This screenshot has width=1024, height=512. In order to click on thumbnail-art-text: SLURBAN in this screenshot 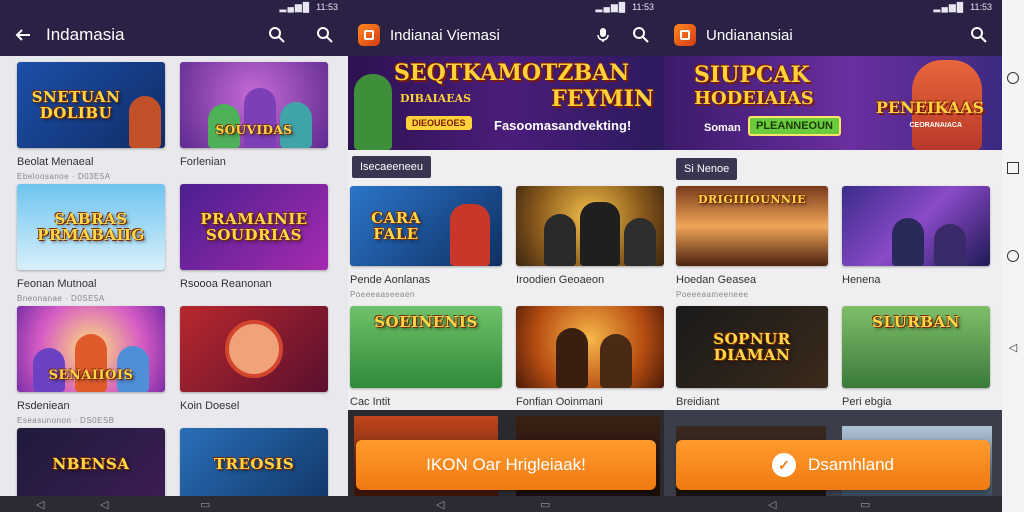, I will do `click(916, 322)`.